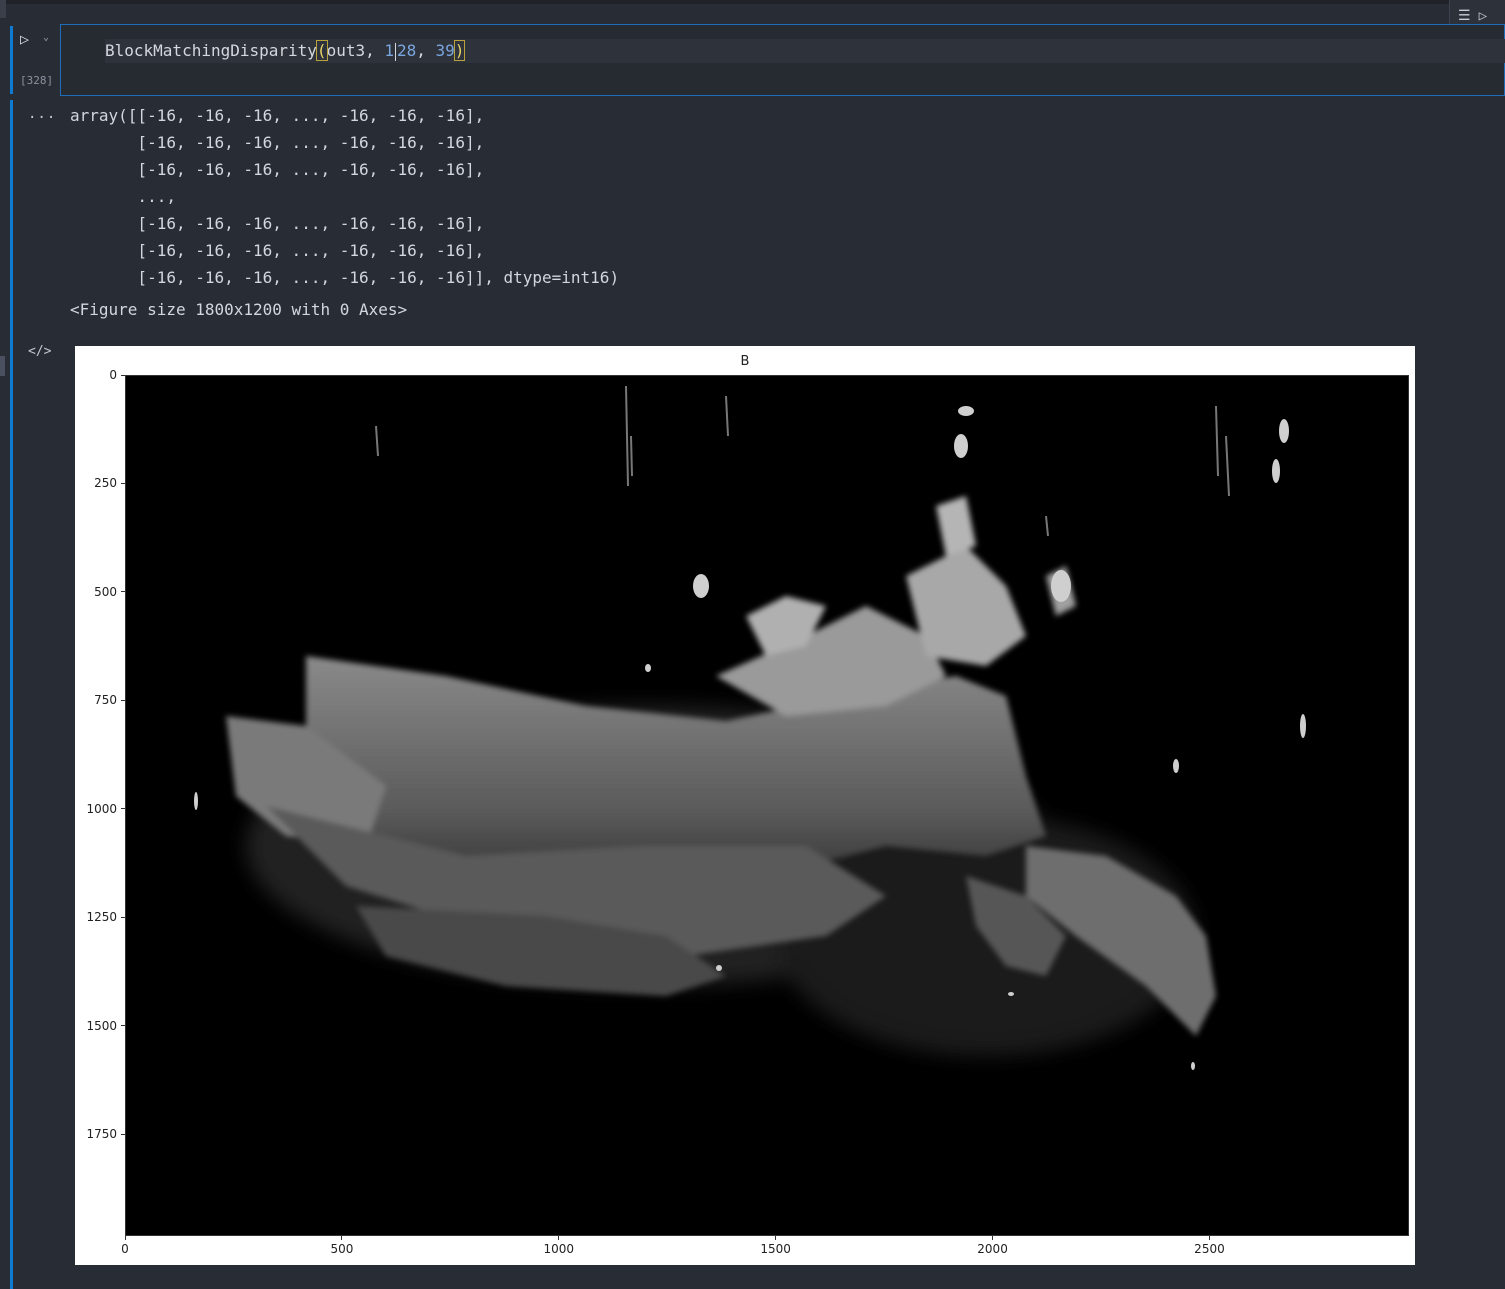 The width and height of the screenshot is (1505, 1289). What do you see at coordinates (101, 917) in the screenshot?
I see `y-tick-label: 1250` at bounding box center [101, 917].